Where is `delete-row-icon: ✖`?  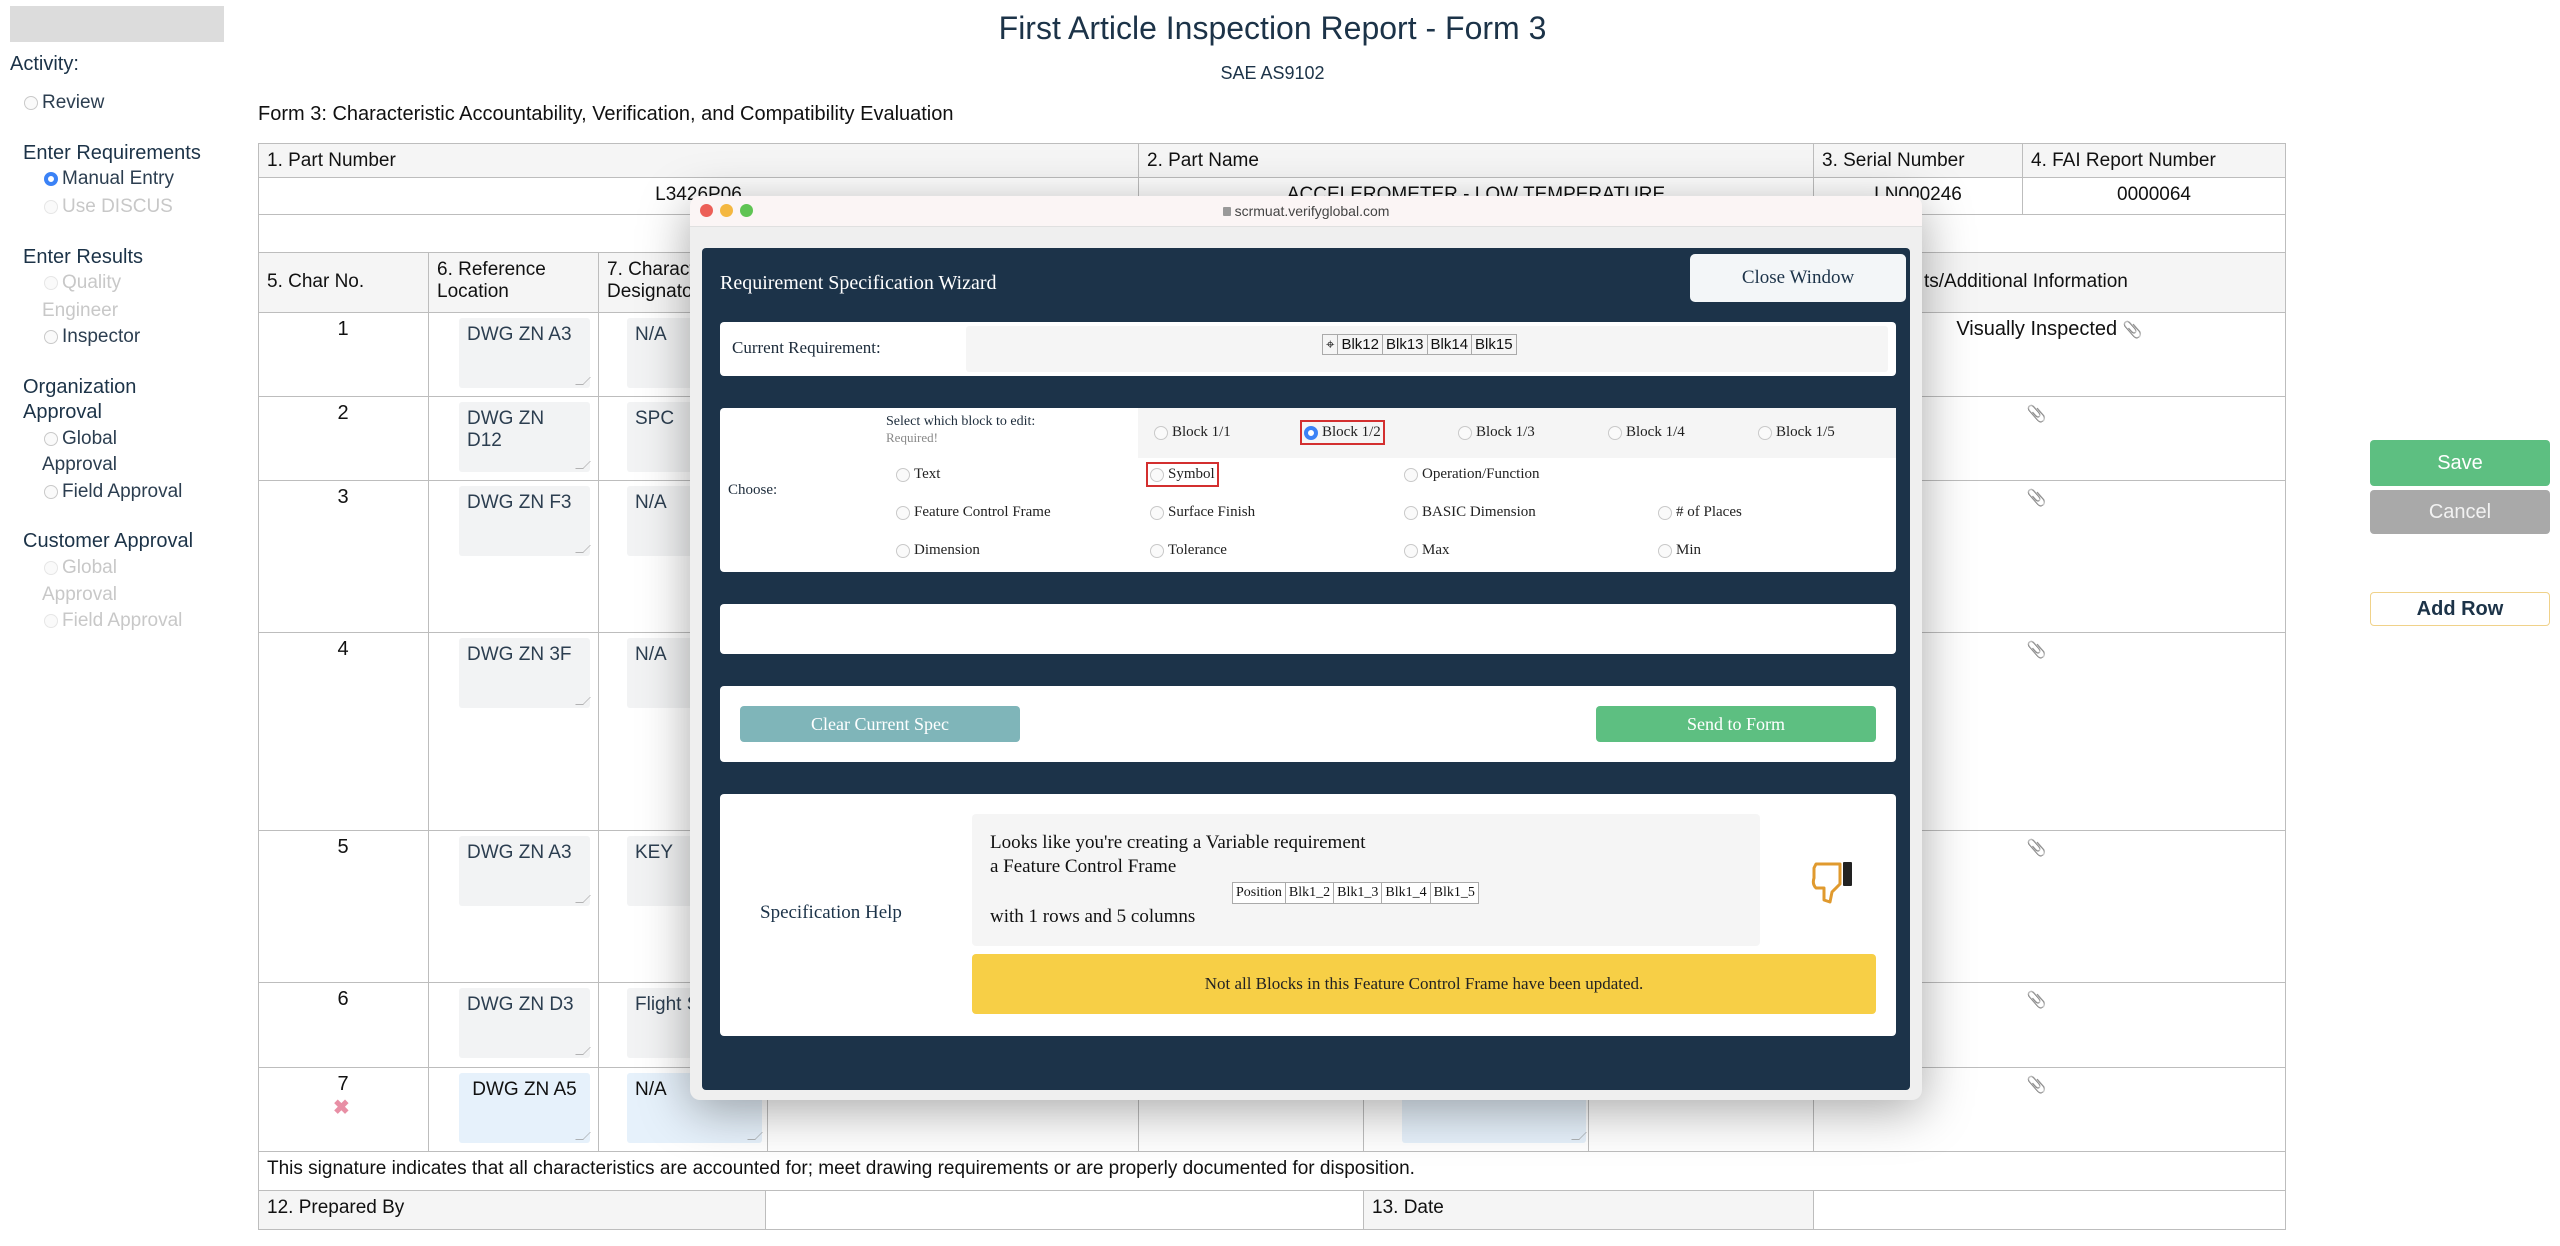 delete-row-icon: ✖ is located at coordinates (341, 1107).